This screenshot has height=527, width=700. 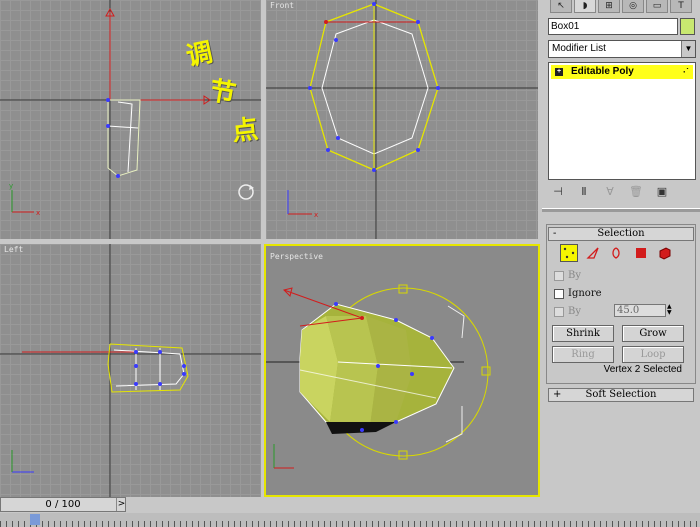 What do you see at coordinates (688, 49) in the screenshot?
I see `chevron-down-icon: ▼` at bounding box center [688, 49].